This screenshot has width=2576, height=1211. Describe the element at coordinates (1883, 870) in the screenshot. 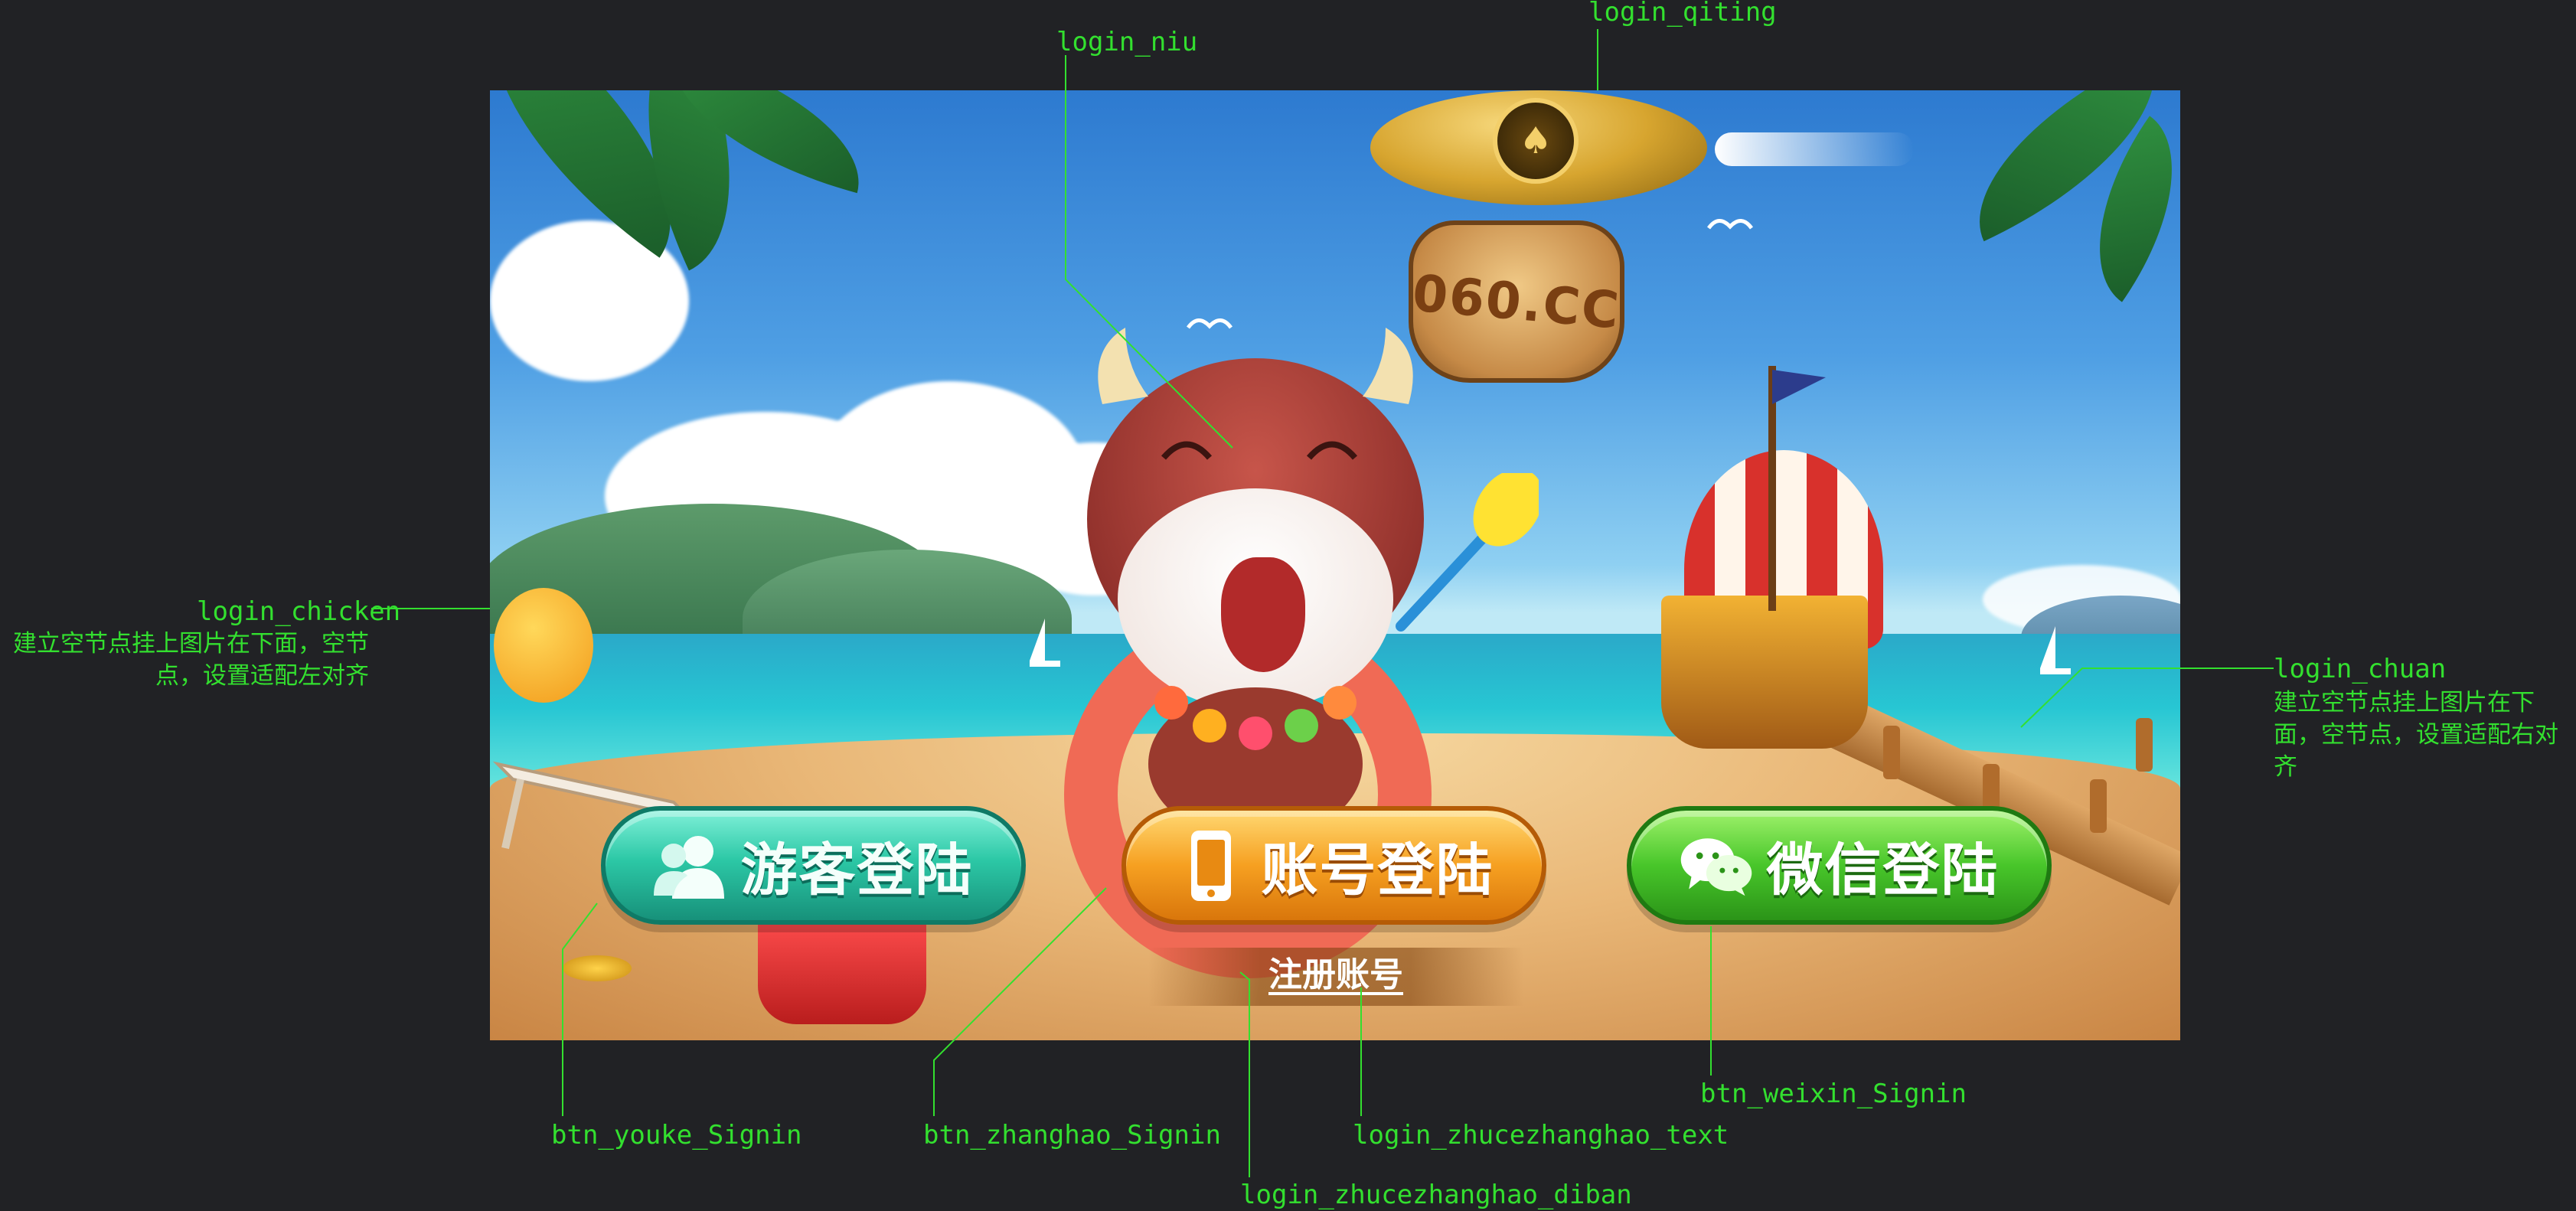

I see `btn-weixin-label: 微信登陆` at that location.